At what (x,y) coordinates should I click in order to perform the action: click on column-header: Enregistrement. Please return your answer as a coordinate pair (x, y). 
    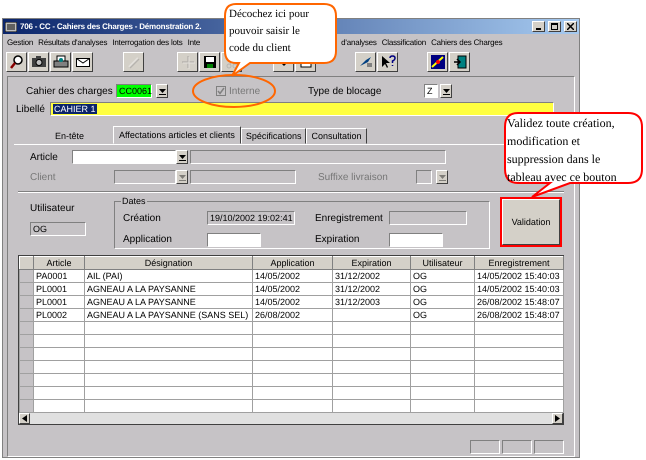
    Looking at the image, I should click on (519, 263).